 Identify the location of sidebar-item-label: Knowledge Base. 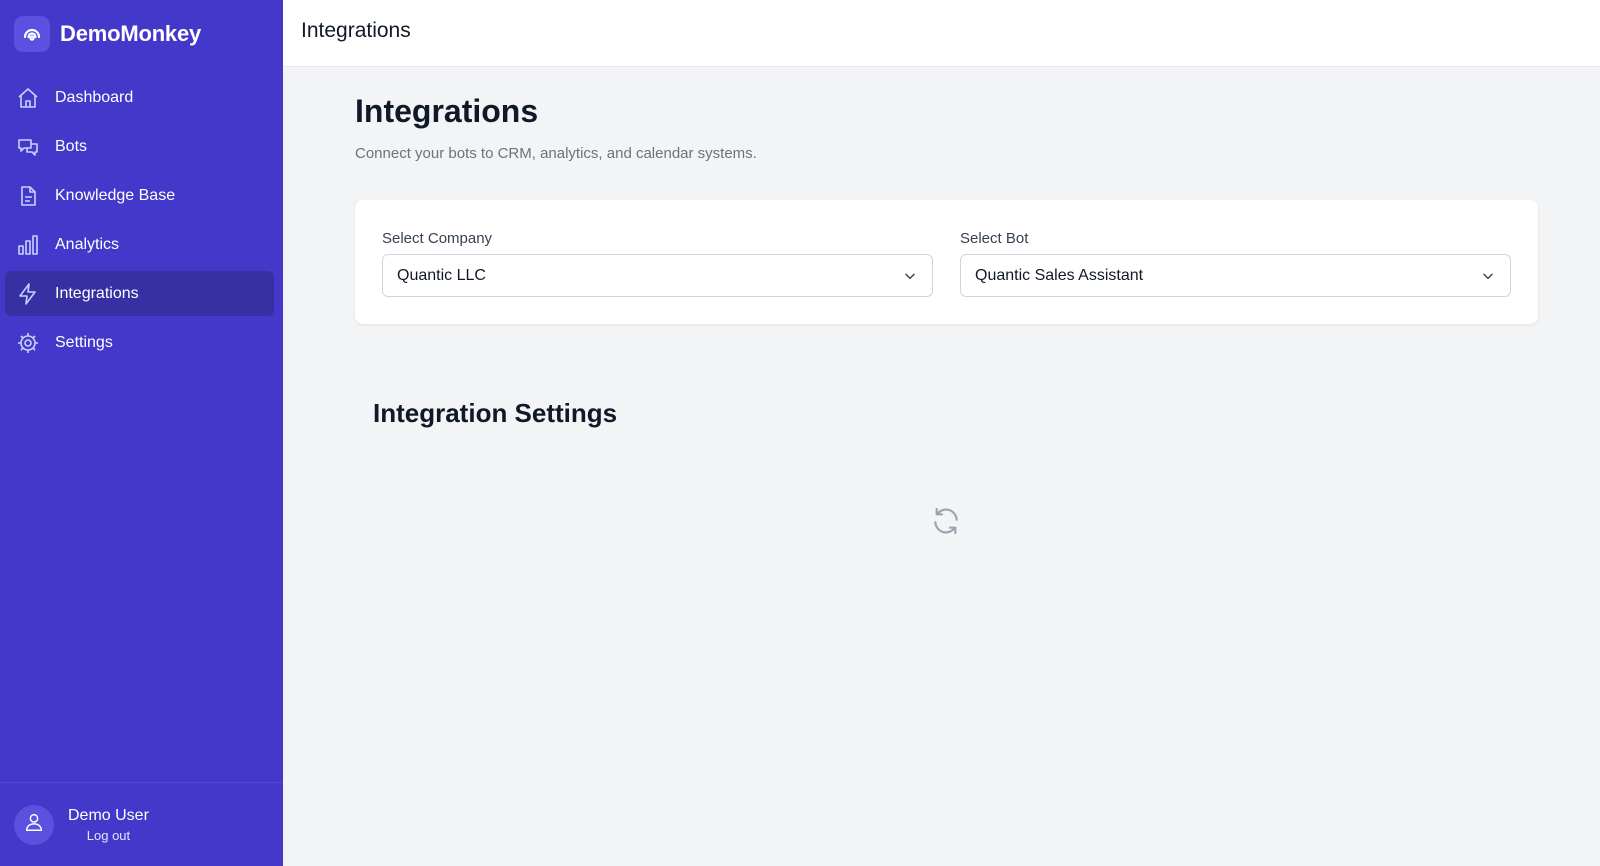
(115, 195).